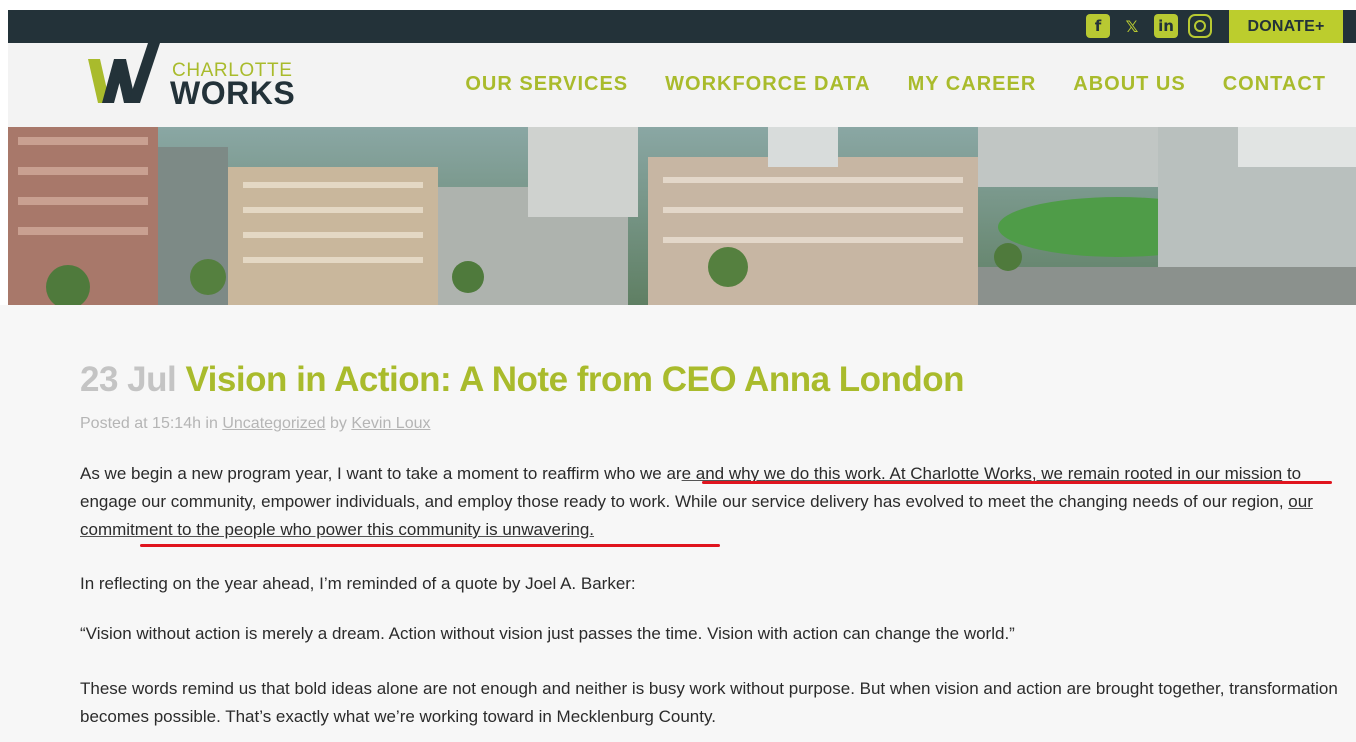 The height and width of the screenshot is (742, 1356). What do you see at coordinates (1129, 84) in the screenshot?
I see `nav-about-us: ABOUT US` at bounding box center [1129, 84].